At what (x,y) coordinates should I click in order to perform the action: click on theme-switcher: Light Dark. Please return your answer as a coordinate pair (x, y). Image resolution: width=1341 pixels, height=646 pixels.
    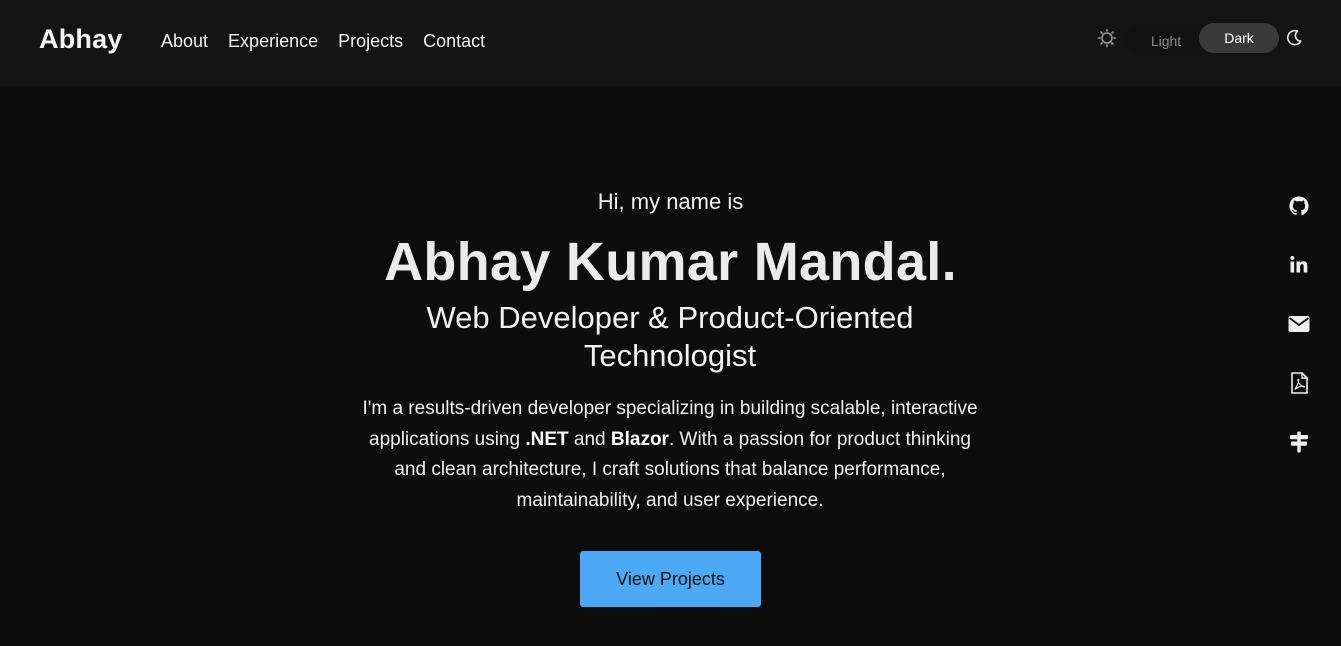
    Looking at the image, I should click on (1202, 39).